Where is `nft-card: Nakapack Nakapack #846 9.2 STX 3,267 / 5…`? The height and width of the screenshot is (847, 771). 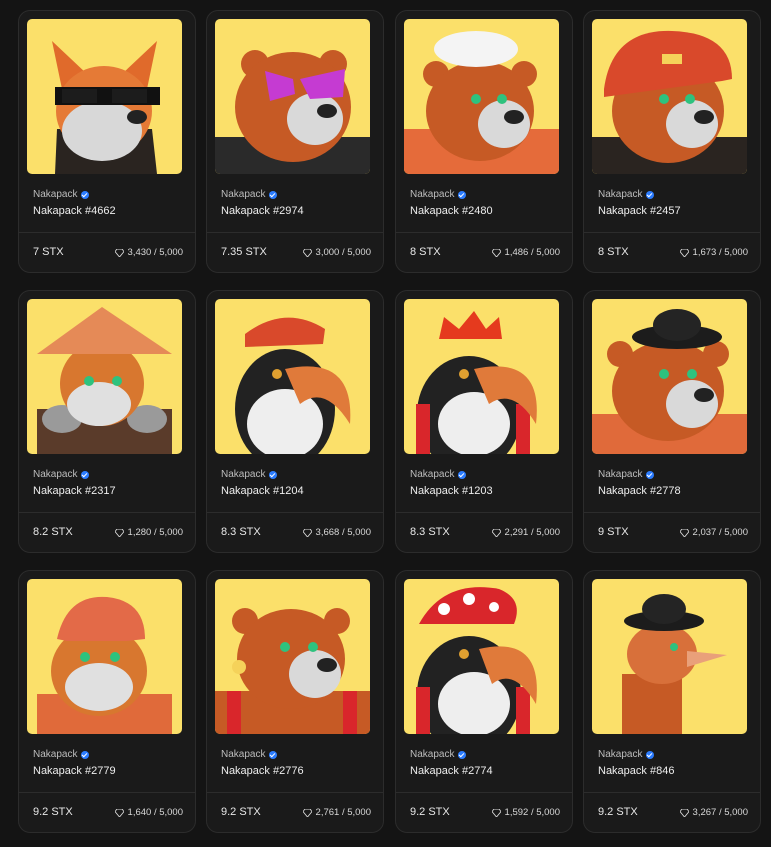
nft-card: Nakapack Nakapack #846 9.2 STX 3,267 / 5… is located at coordinates (672, 701).